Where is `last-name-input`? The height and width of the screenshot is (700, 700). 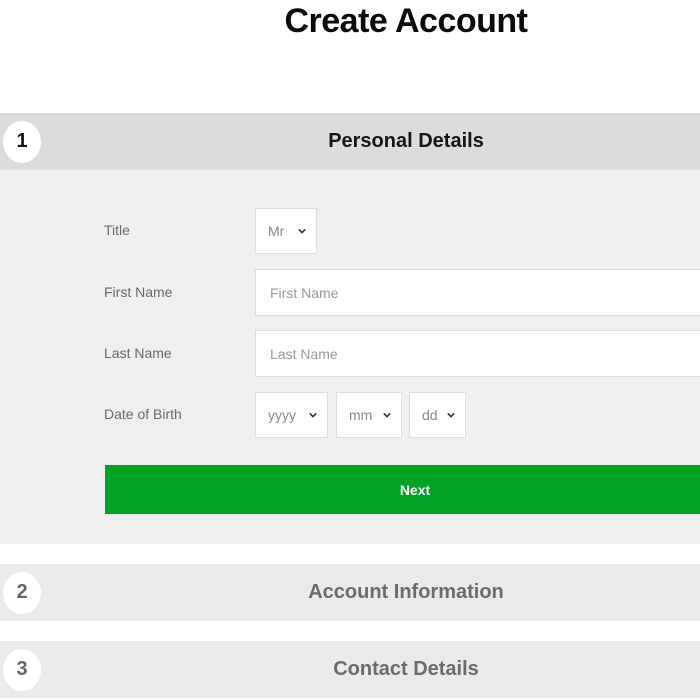
last-name-input is located at coordinates (477, 353).